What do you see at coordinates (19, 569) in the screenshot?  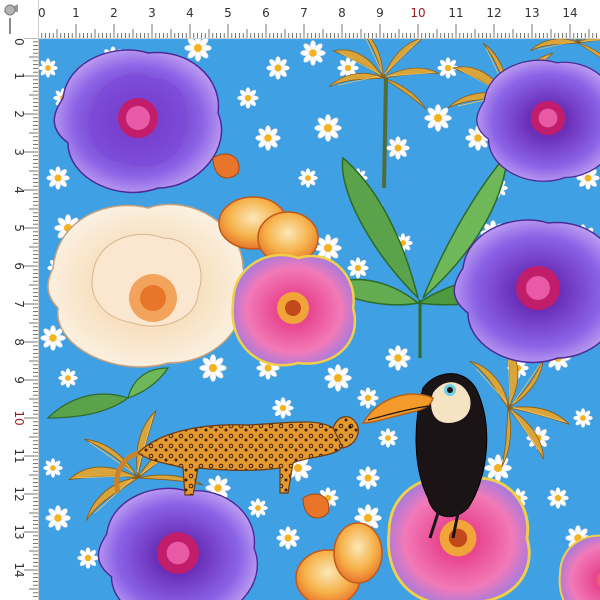 I see `ruler-left-label: 14` at bounding box center [19, 569].